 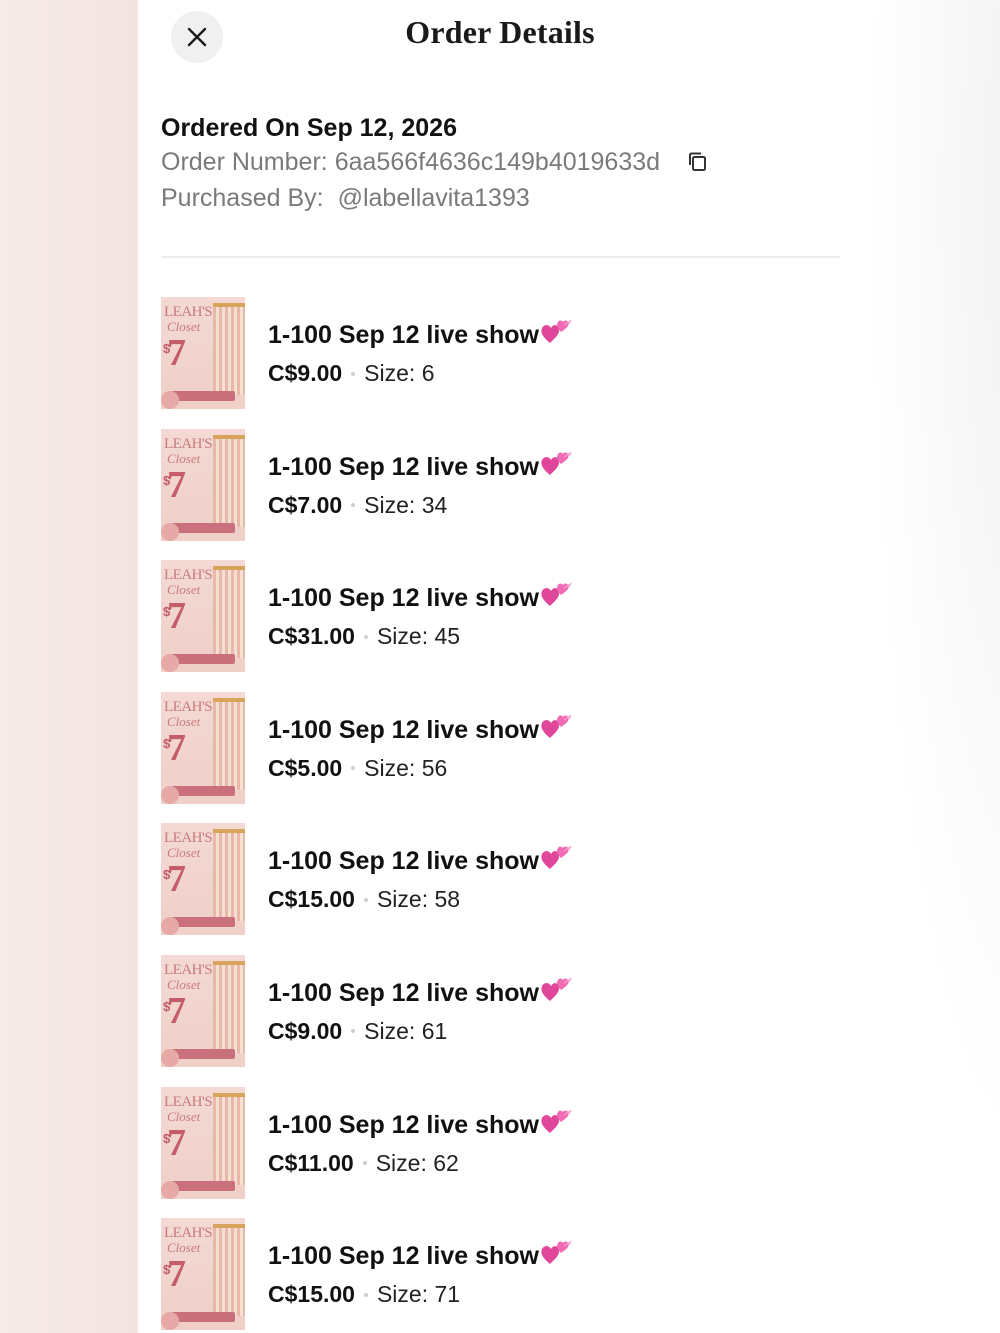 What do you see at coordinates (309, 128) in the screenshot?
I see `ordered-on-date: Ordered On Sep 12, 2026` at bounding box center [309, 128].